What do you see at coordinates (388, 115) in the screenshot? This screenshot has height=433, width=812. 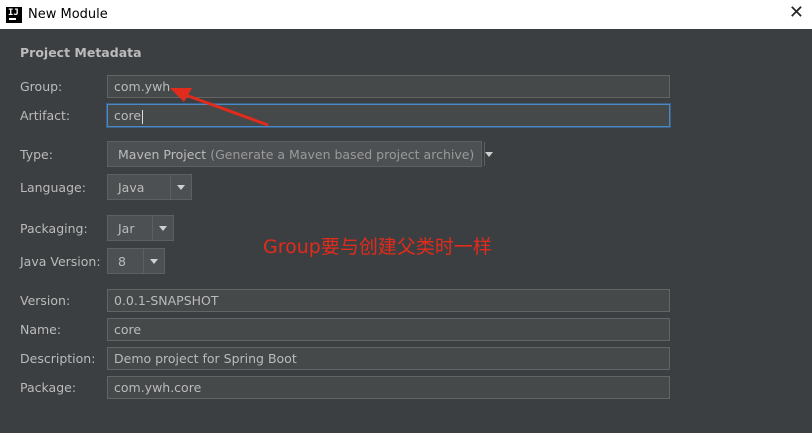 I see `artifact-field: core` at bounding box center [388, 115].